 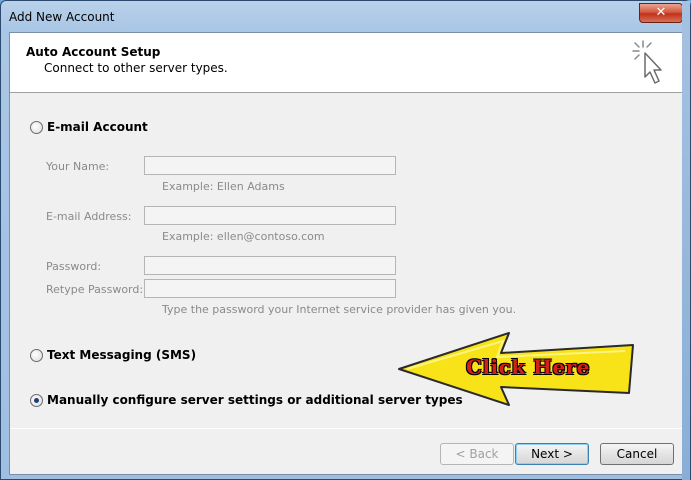 What do you see at coordinates (637, 454) in the screenshot?
I see `cancel-button: Cancel` at bounding box center [637, 454].